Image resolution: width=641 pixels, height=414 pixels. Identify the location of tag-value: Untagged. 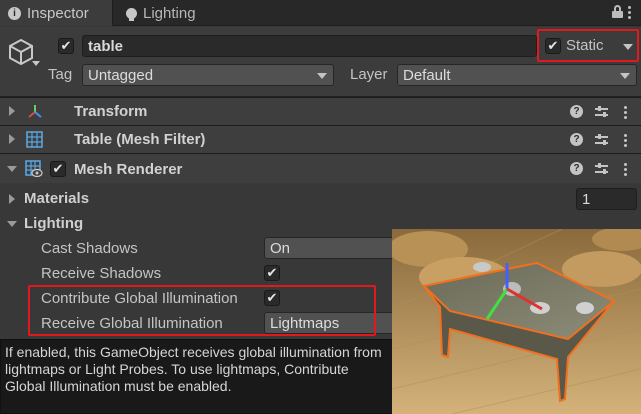
(121, 75).